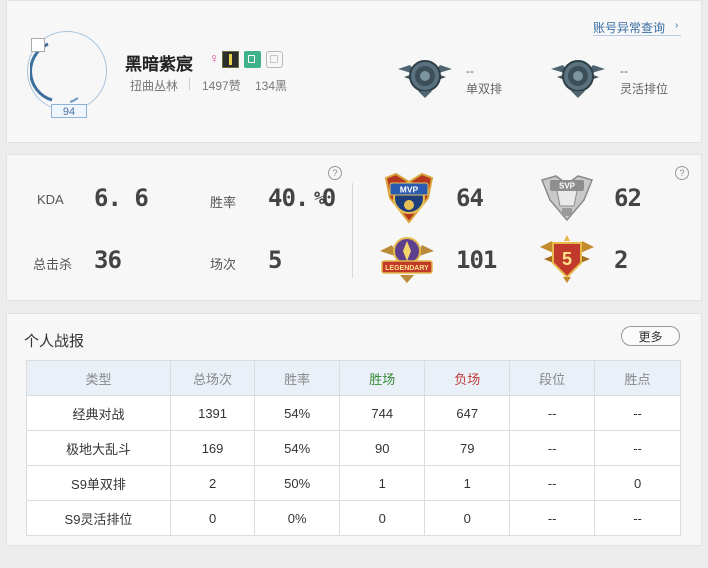 Image resolution: width=708 pixels, height=568 pixels. I want to click on mvp-badge-text: MVP, so click(409, 190).